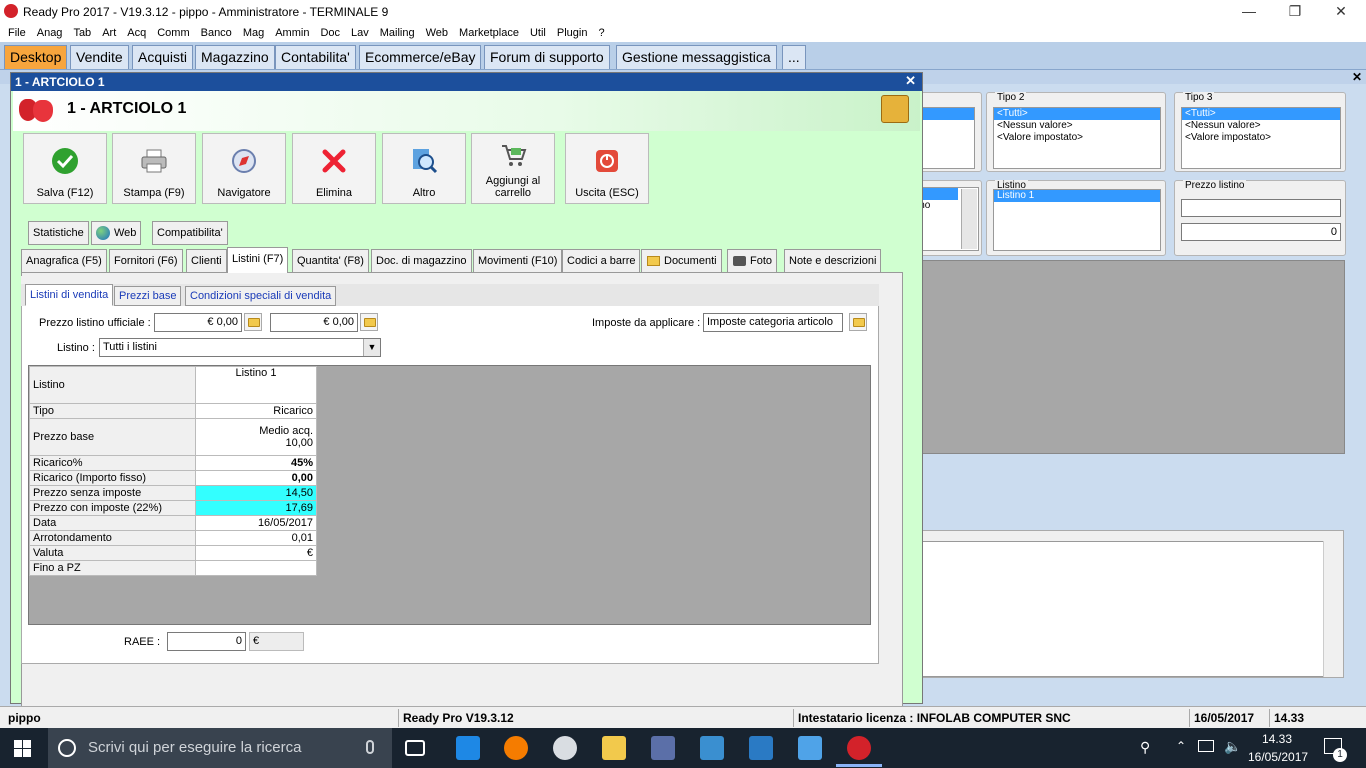  I want to click on store-icon, so click(761, 748).